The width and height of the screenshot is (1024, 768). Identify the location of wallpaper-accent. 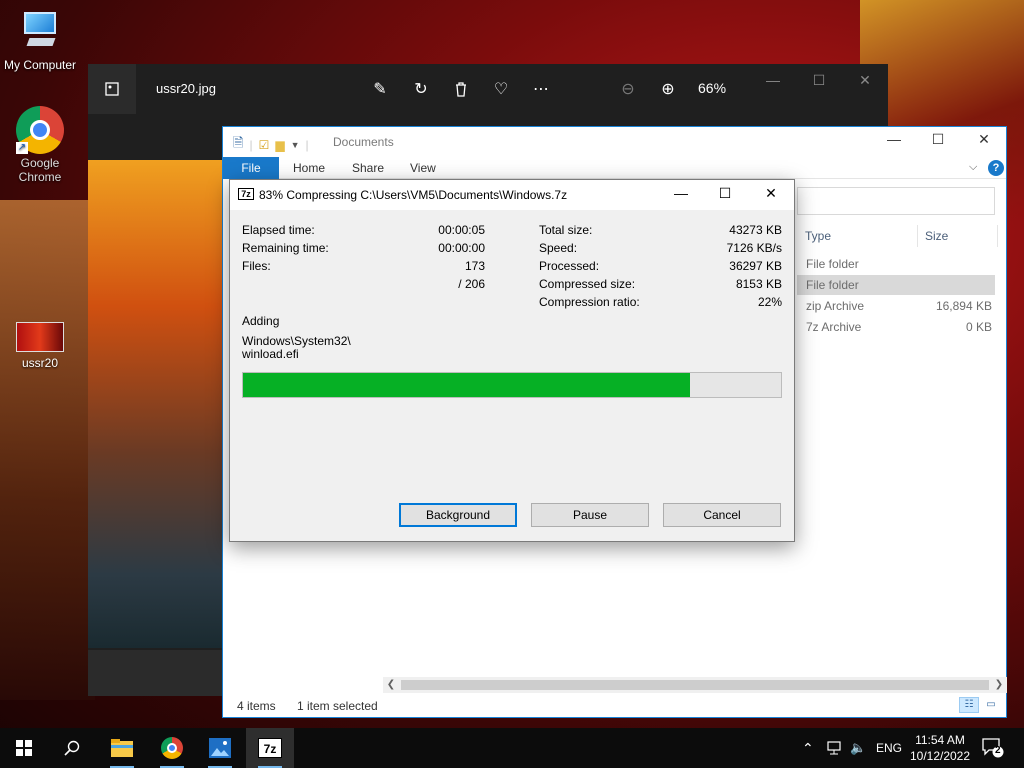
(47, 450).